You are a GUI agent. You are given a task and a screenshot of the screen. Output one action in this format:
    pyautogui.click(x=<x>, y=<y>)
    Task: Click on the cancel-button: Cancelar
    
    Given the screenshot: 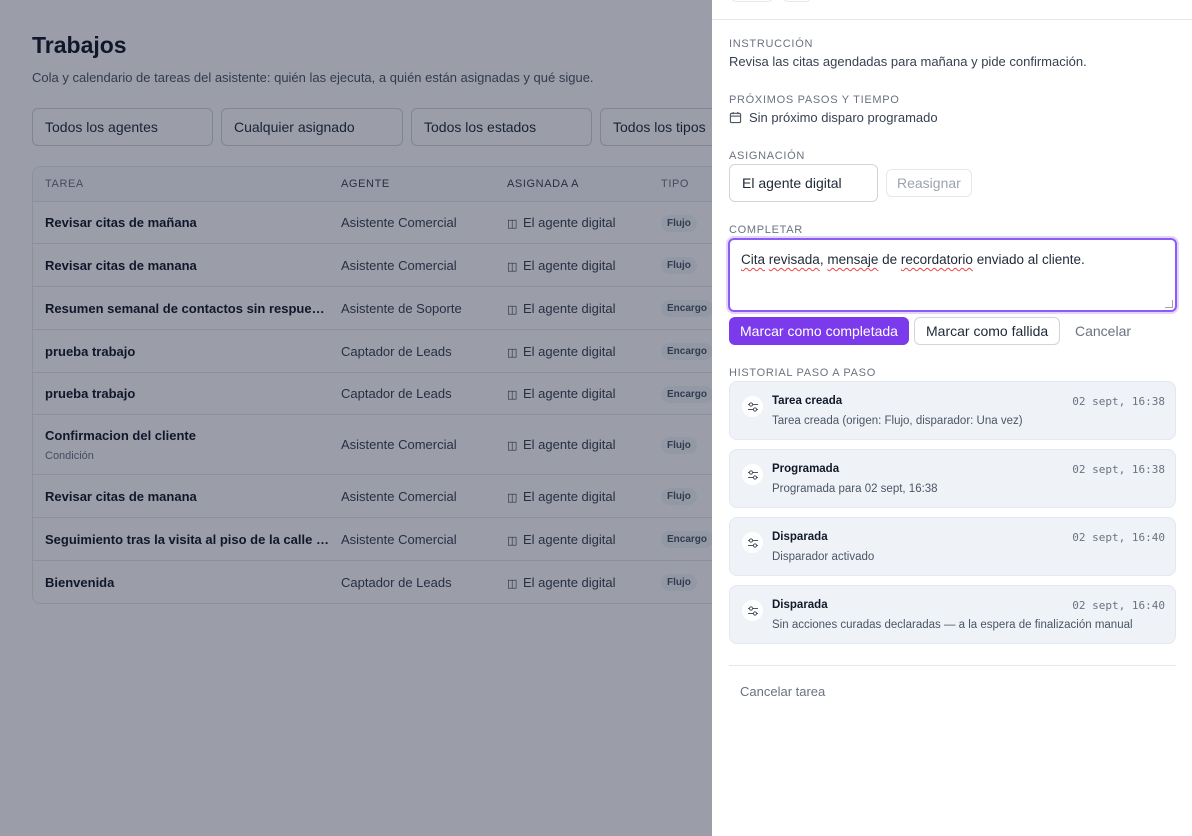 What is the action you would take?
    pyautogui.click(x=1103, y=331)
    